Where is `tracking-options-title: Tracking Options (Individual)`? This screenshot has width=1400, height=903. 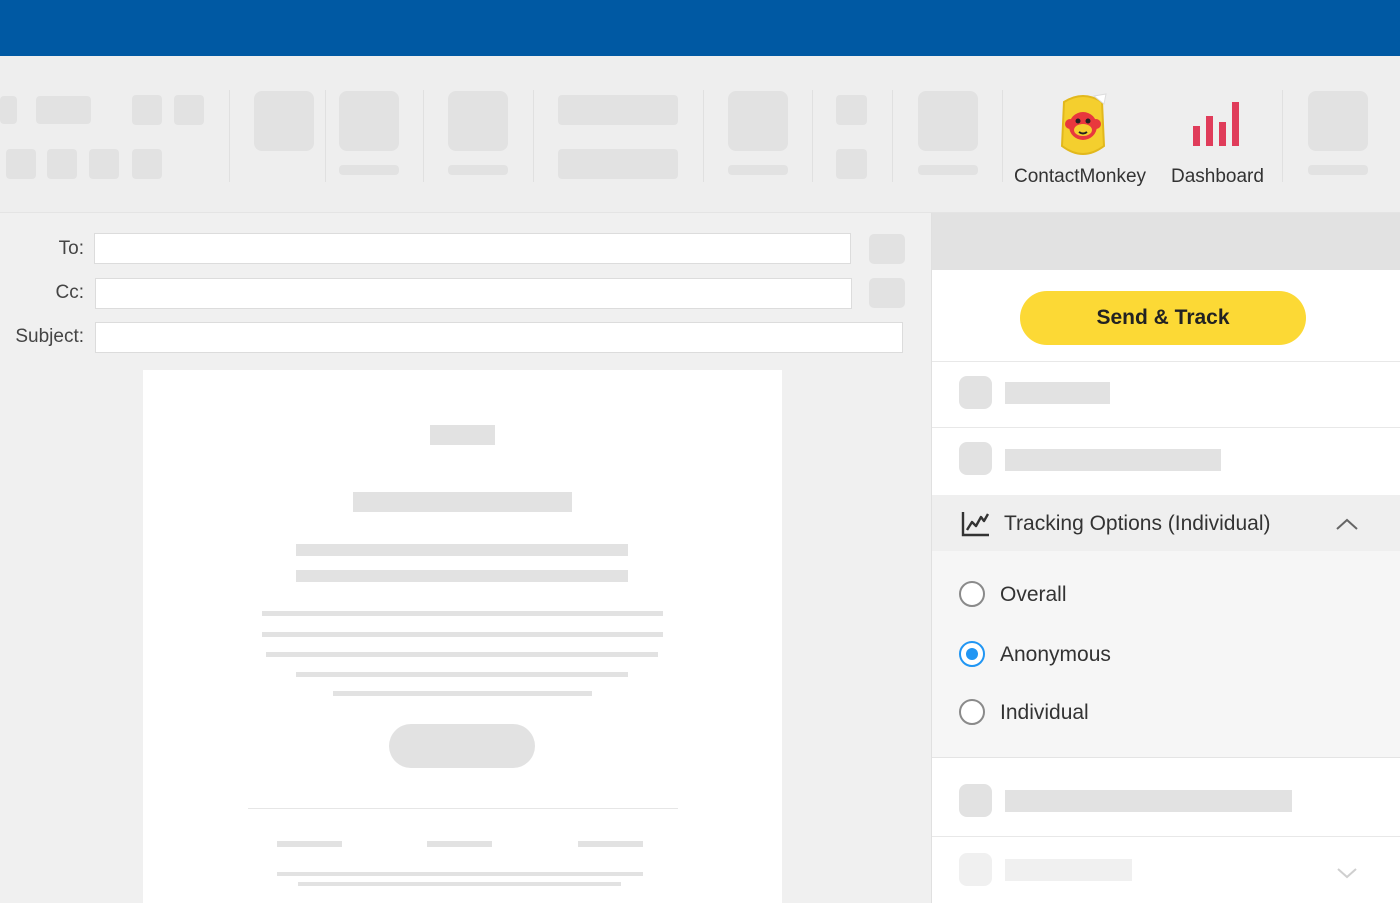 tracking-options-title: Tracking Options (Individual) is located at coordinates (1137, 523).